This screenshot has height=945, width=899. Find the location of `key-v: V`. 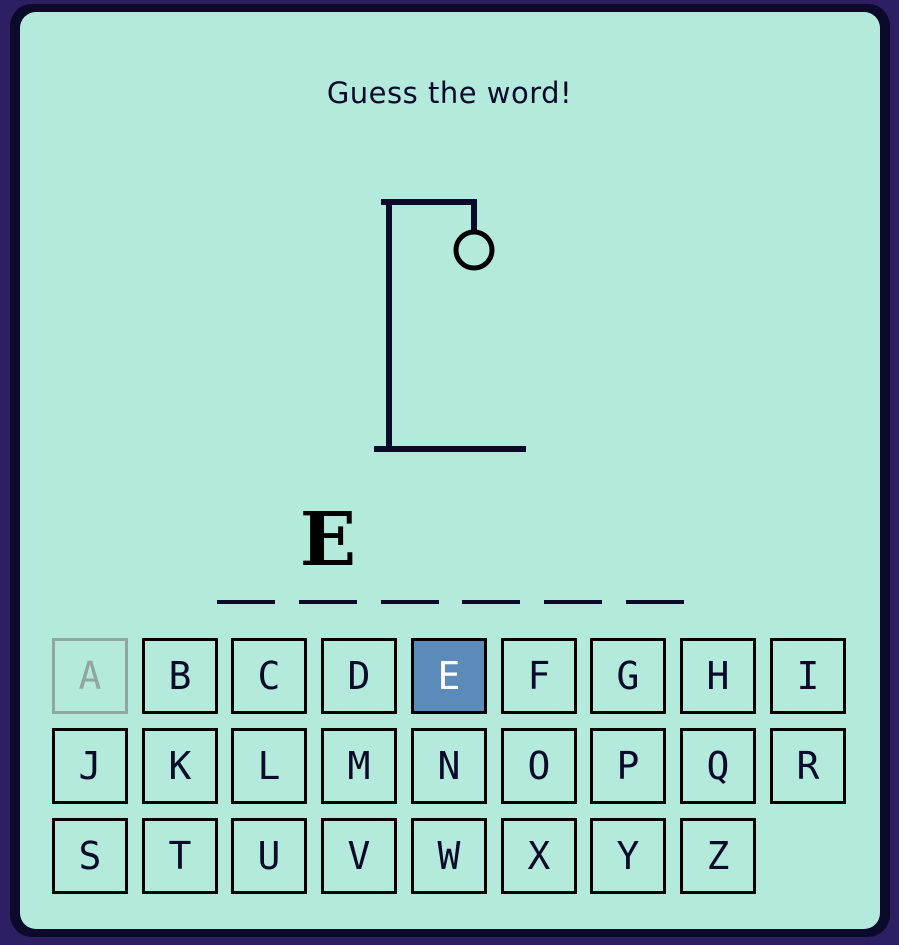

key-v: V is located at coordinates (359, 856).